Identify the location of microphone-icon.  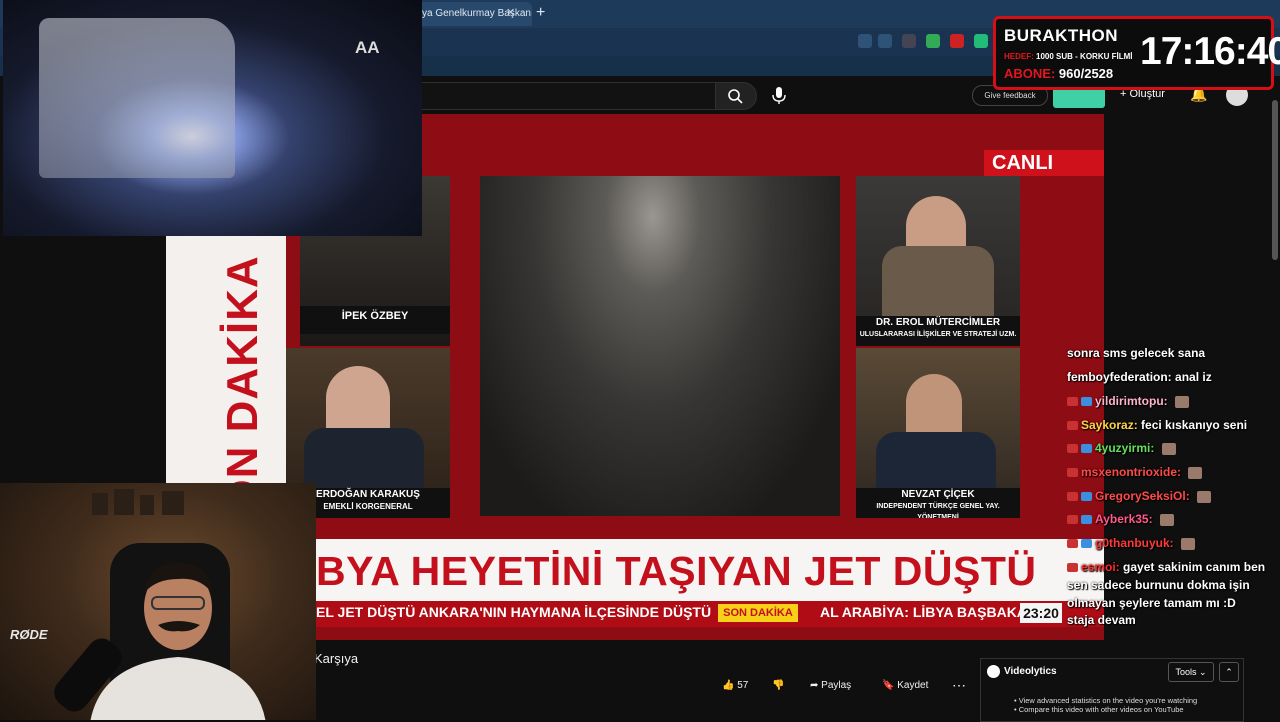
(779, 95).